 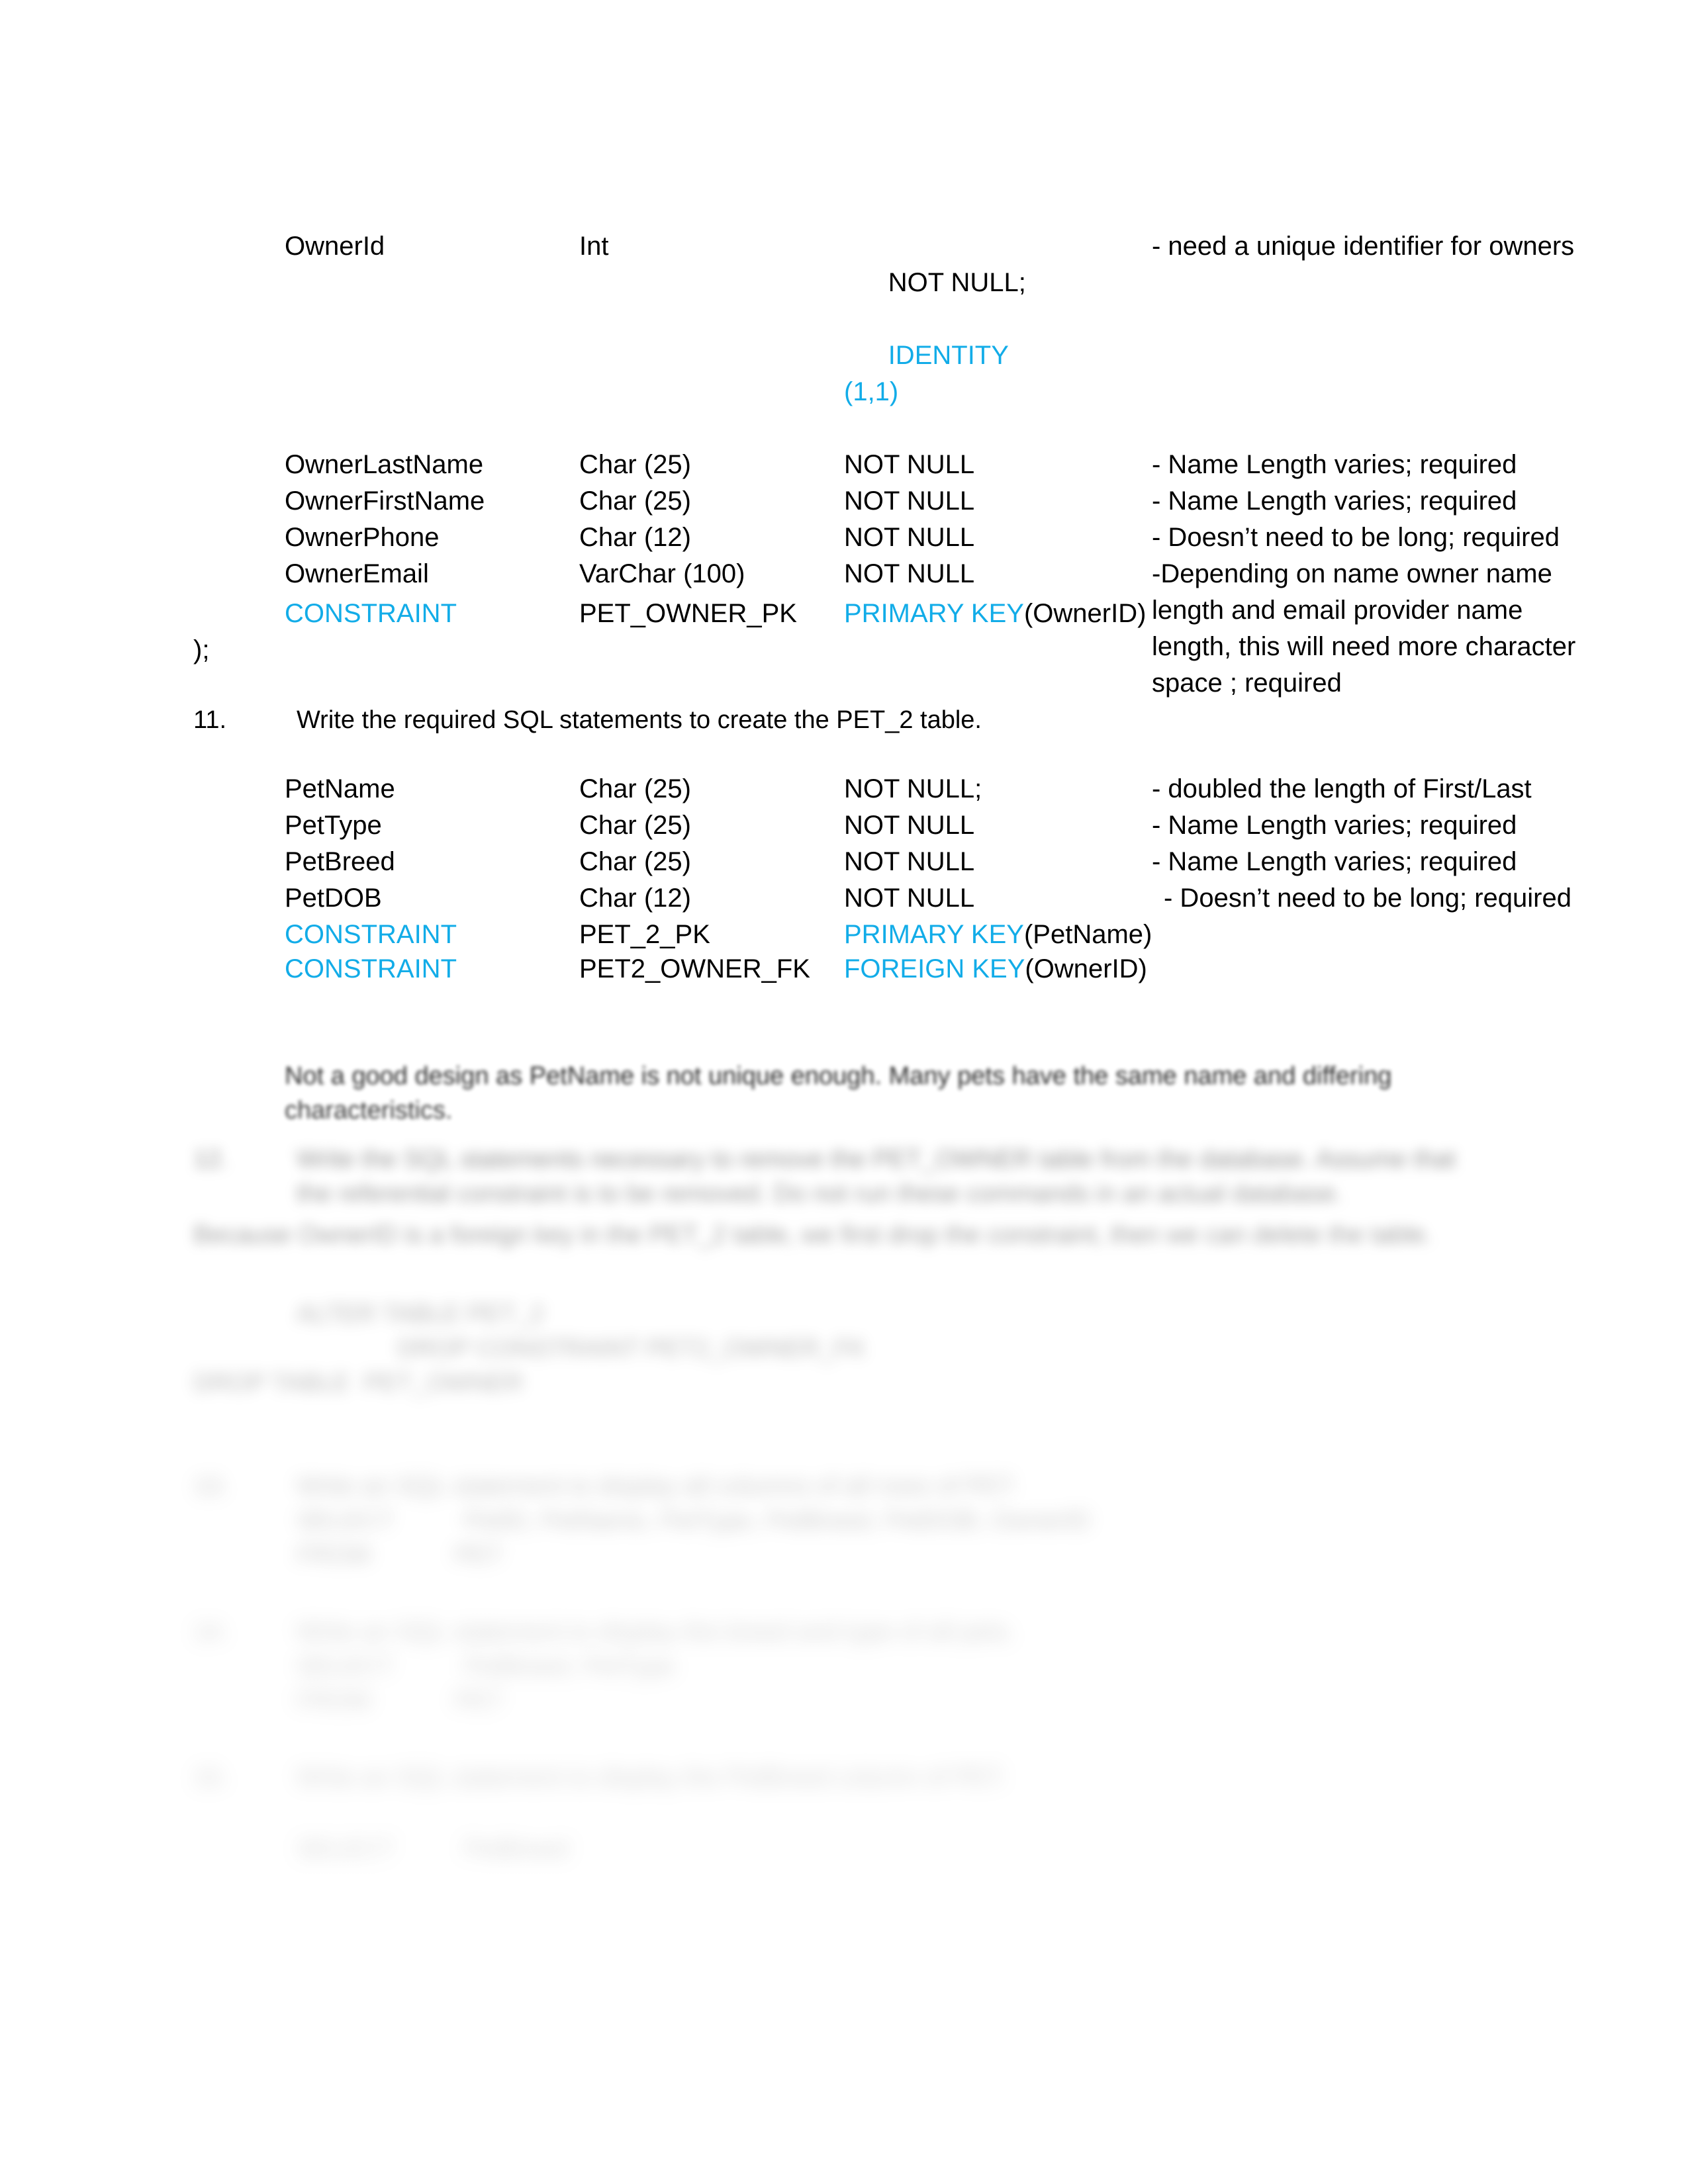 I want to click on question-12-code-line: DROP TABLE PET_OWNER, so click(x=358, y=1383).